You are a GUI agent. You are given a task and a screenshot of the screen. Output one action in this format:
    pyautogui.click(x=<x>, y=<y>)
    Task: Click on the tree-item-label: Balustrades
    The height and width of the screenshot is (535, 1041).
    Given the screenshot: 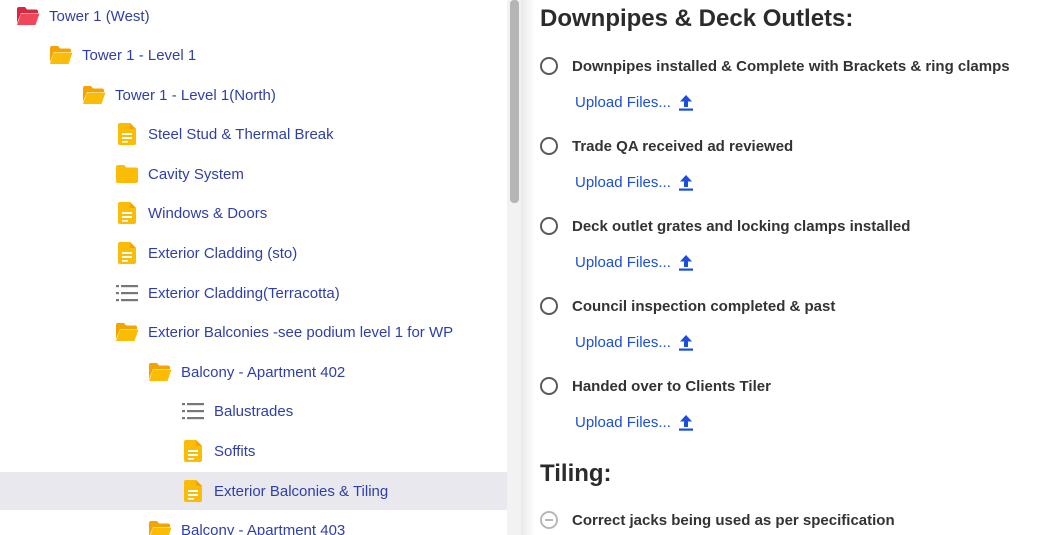 What is the action you would take?
    pyautogui.click(x=254, y=411)
    